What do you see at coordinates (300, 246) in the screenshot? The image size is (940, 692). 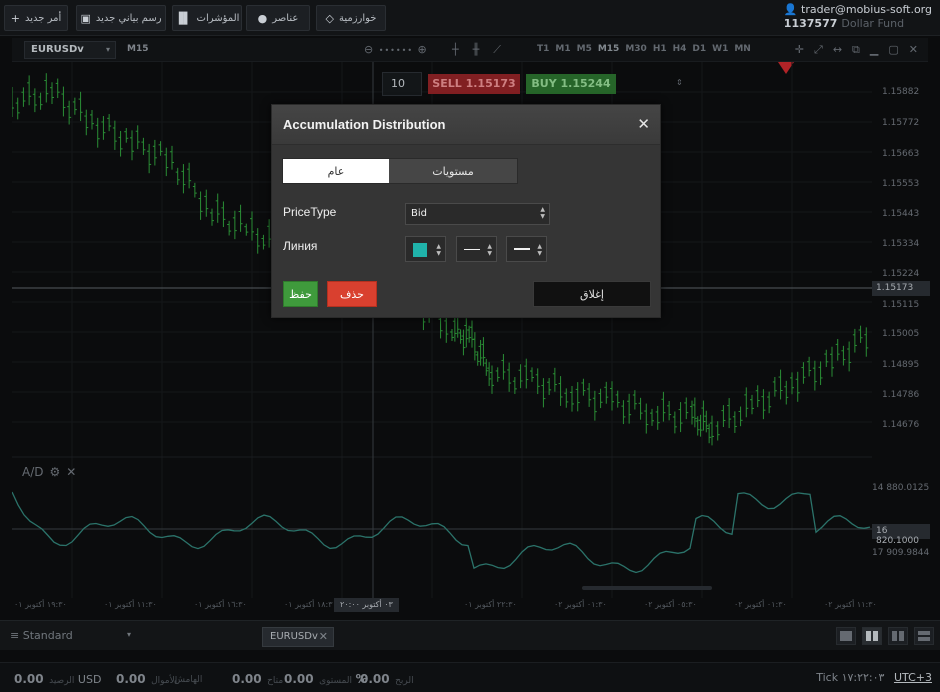 I see `line-label: Линия` at bounding box center [300, 246].